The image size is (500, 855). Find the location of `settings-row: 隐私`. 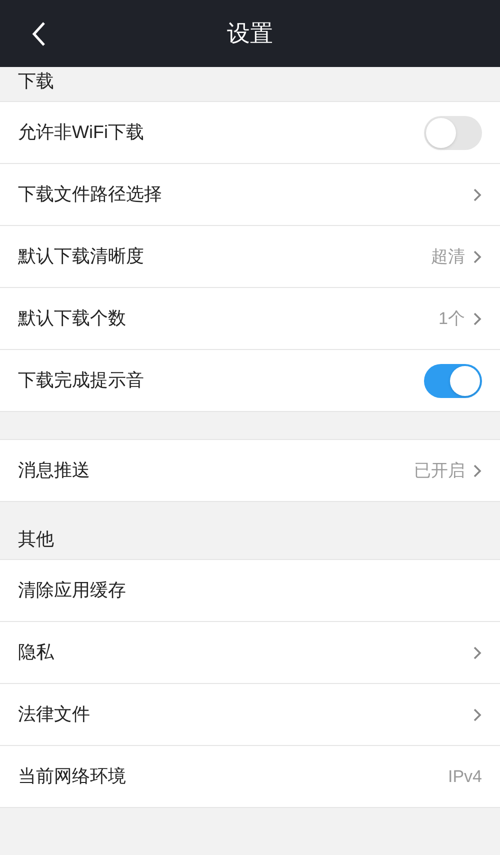

settings-row: 隐私 is located at coordinates (250, 653).